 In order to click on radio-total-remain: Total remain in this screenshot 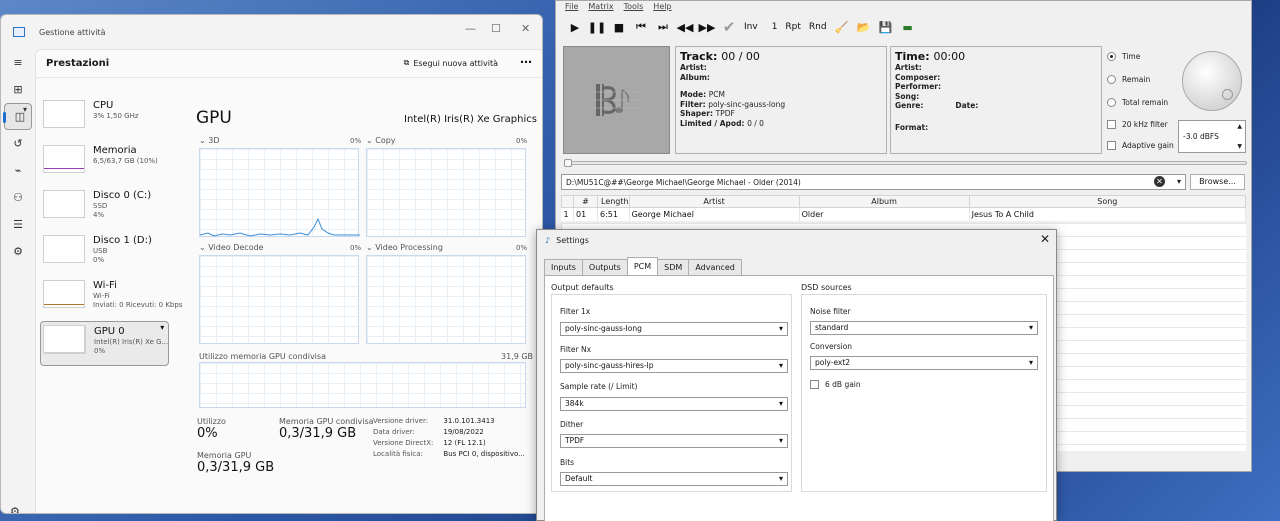, I will do `click(1137, 102)`.